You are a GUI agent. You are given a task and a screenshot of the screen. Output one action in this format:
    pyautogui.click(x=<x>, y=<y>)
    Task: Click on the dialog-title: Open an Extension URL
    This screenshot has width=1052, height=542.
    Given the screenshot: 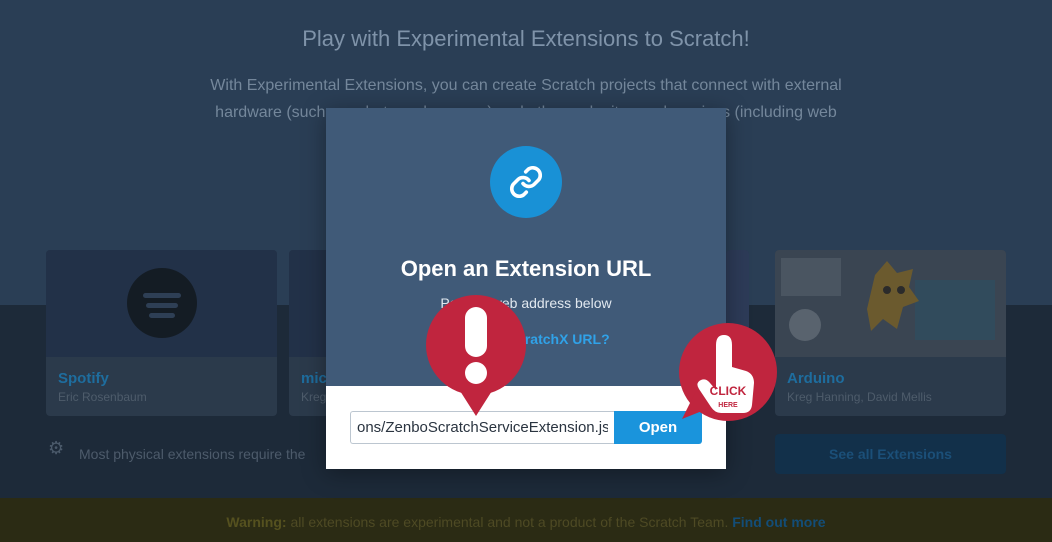 What is the action you would take?
    pyautogui.click(x=526, y=268)
    